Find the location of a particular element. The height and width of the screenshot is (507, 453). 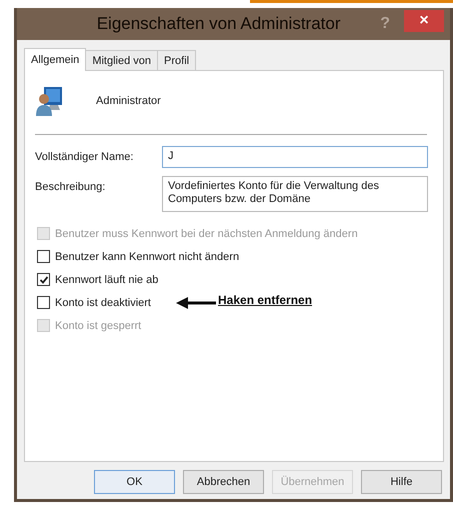

tab: Profil is located at coordinates (176, 60).